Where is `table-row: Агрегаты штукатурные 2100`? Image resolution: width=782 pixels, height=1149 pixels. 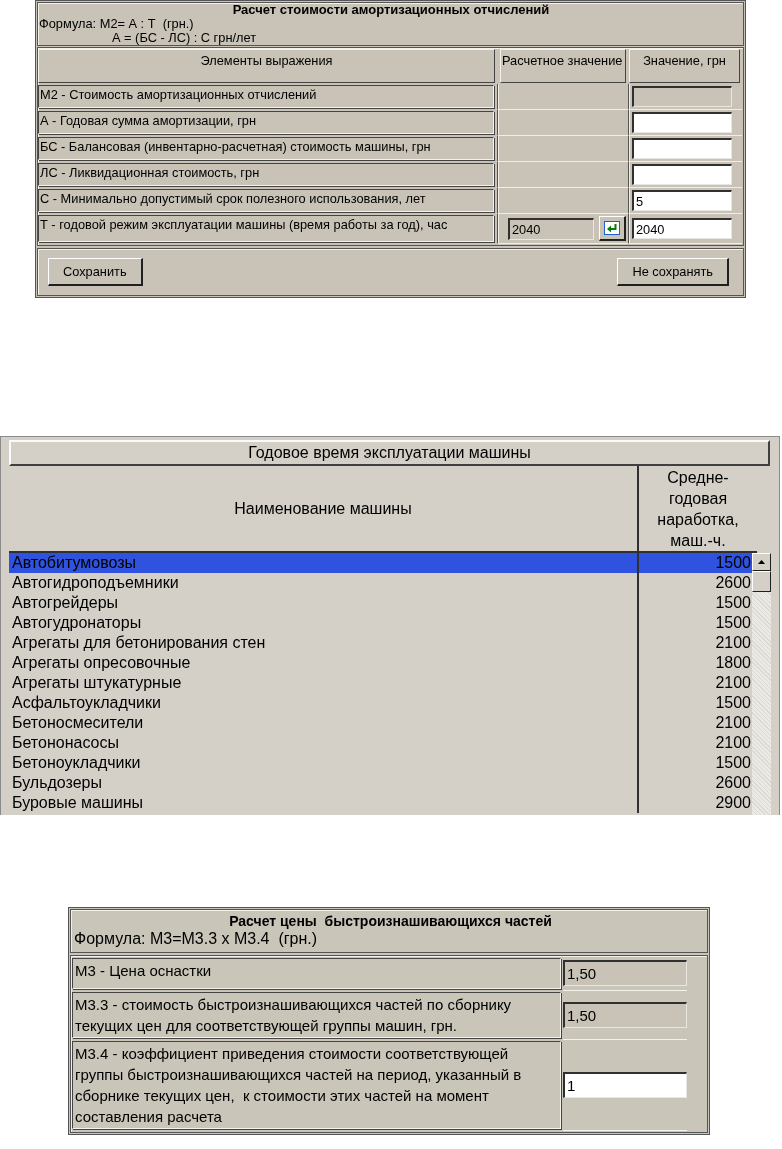 table-row: Агрегаты штукатурные 2100 is located at coordinates (380, 683).